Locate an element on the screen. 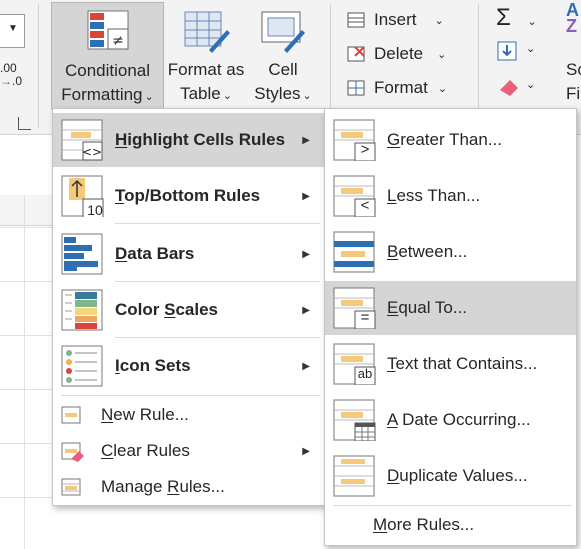 This screenshot has height=549, width=581. mnemonic-b: B is located at coordinates (393, 251).